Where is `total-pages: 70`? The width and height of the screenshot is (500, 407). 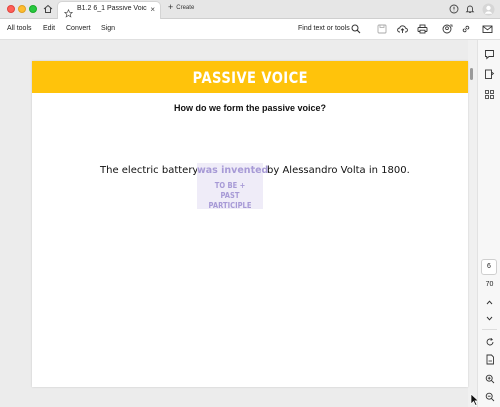
total-pages: 70 is located at coordinates (489, 284).